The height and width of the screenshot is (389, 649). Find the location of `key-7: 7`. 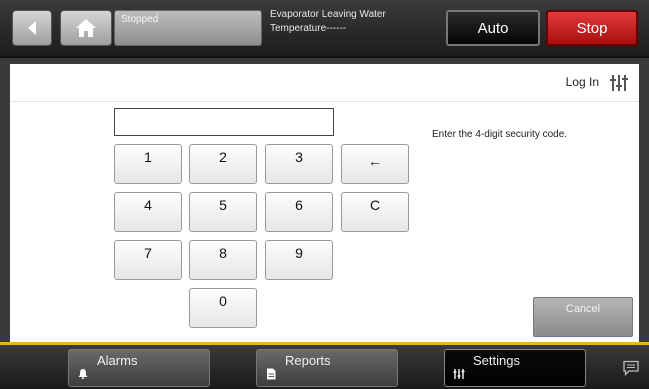

key-7: 7 is located at coordinates (148, 260).